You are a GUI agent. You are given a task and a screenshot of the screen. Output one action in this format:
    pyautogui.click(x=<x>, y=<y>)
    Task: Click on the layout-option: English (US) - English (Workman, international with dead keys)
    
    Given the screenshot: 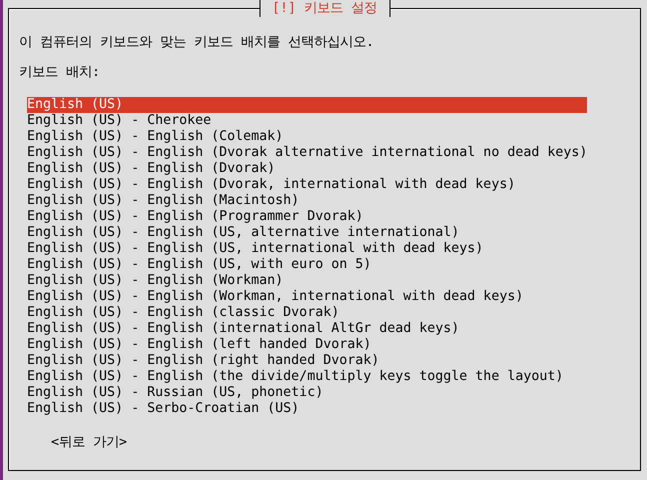 What is the action you would take?
    pyautogui.click(x=307, y=297)
    